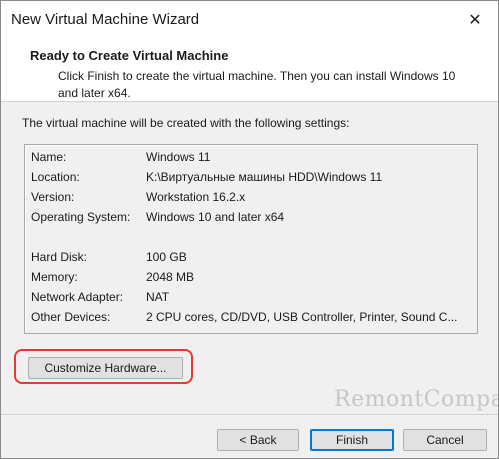 The height and width of the screenshot is (459, 499). What do you see at coordinates (55, 177) in the screenshot?
I see `setting-label: Location:` at bounding box center [55, 177].